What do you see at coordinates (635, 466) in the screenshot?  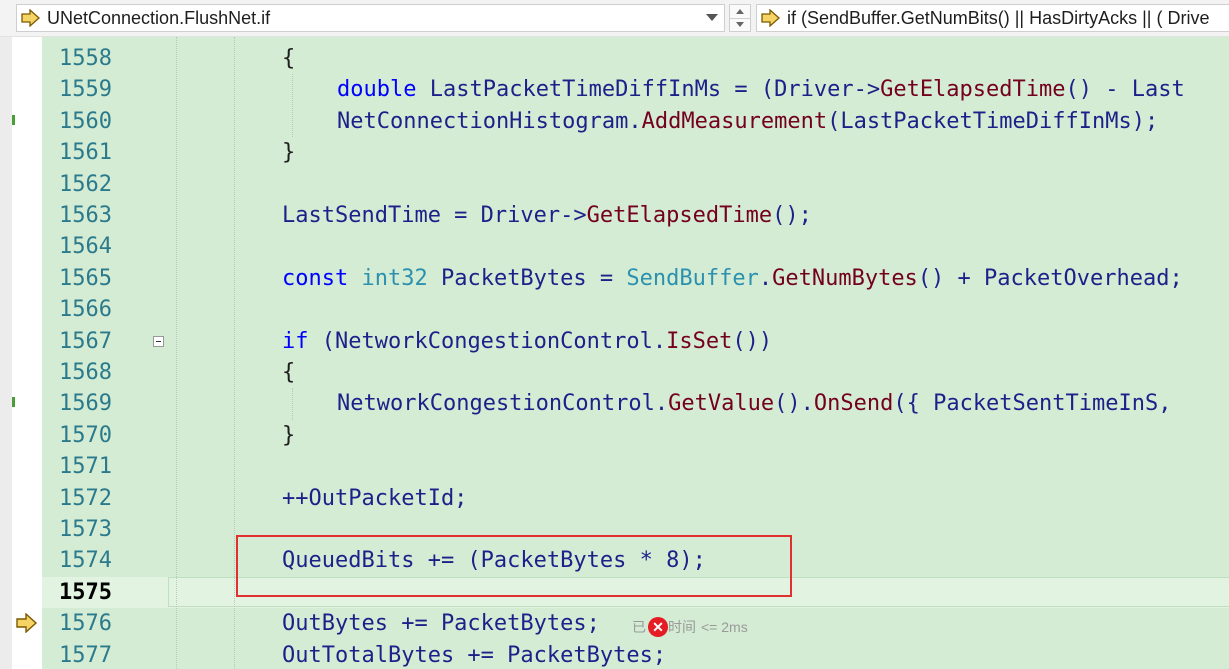 I see `code-line: 1571` at bounding box center [635, 466].